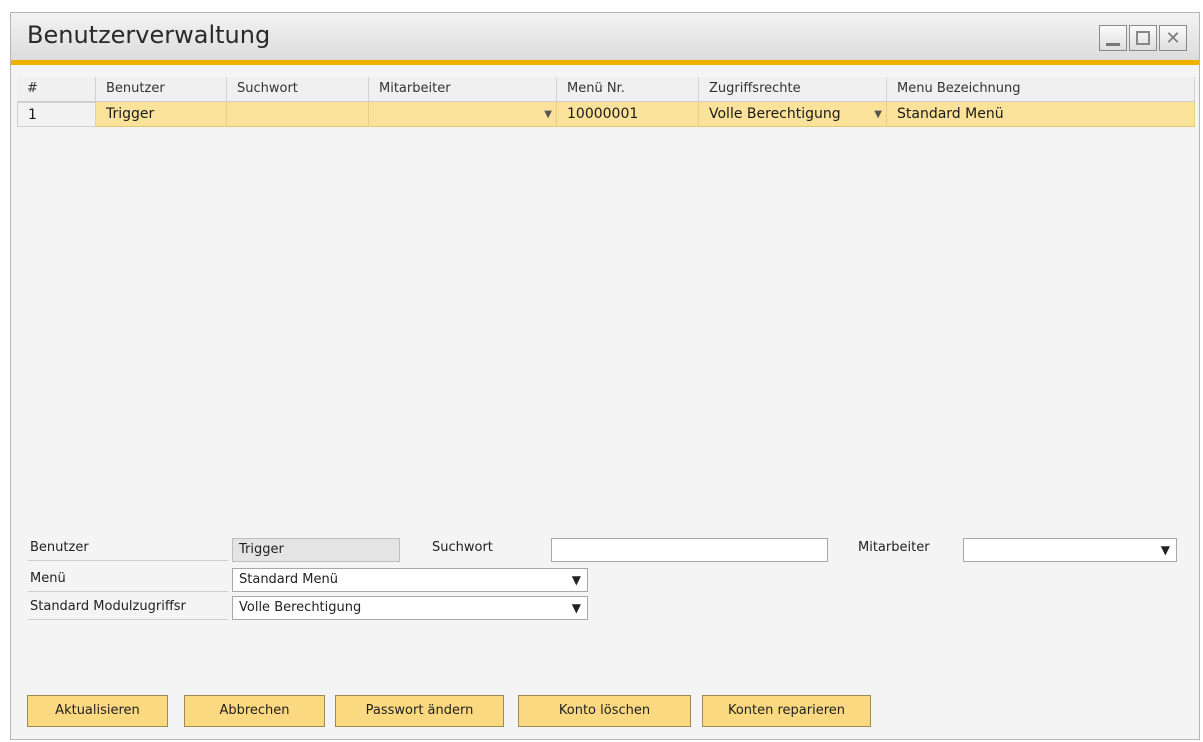  What do you see at coordinates (59, 547) in the screenshot?
I see `user-label: Benutzer` at bounding box center [59, 547].